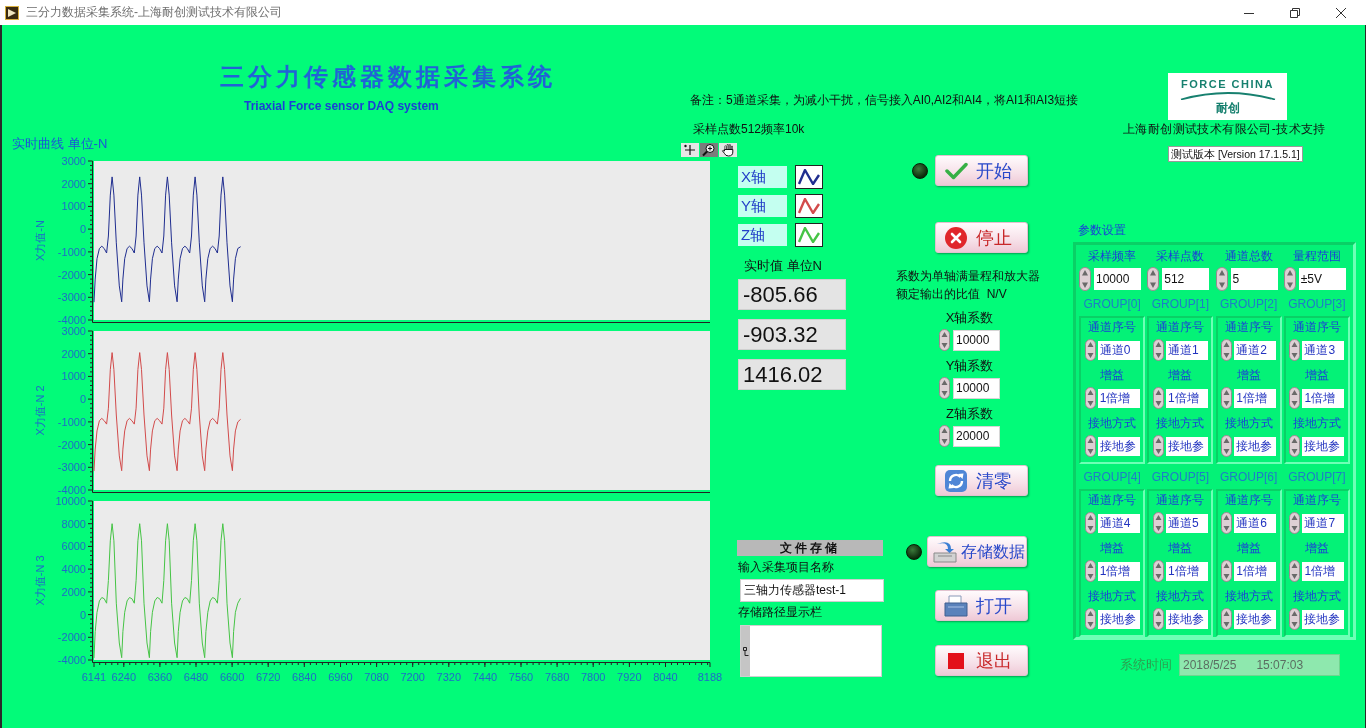 The width and height of the screenshot is (1366, 728). Describe the element at coordinates (73, 183) in the screenshot. I see `axis-tick-label: 2000` at that location.